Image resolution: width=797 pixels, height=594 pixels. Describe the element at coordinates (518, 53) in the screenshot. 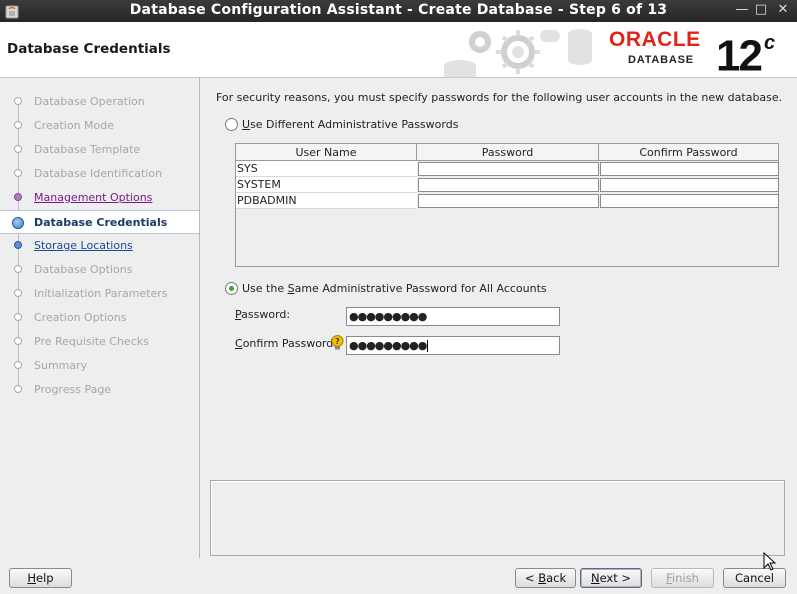

I see `gears-decoration-icon` at that location.